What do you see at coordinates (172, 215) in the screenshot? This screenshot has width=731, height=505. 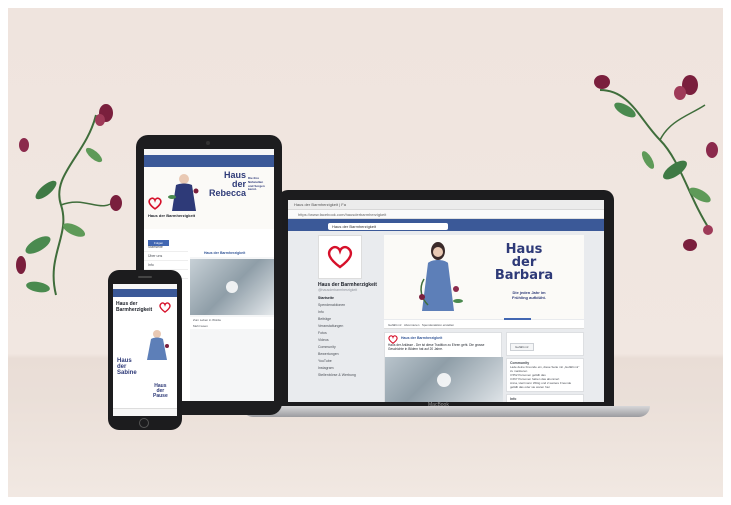 I see `tablet-page-name: Haus der Barmherzigkeit` at bounding box center [172, 215].